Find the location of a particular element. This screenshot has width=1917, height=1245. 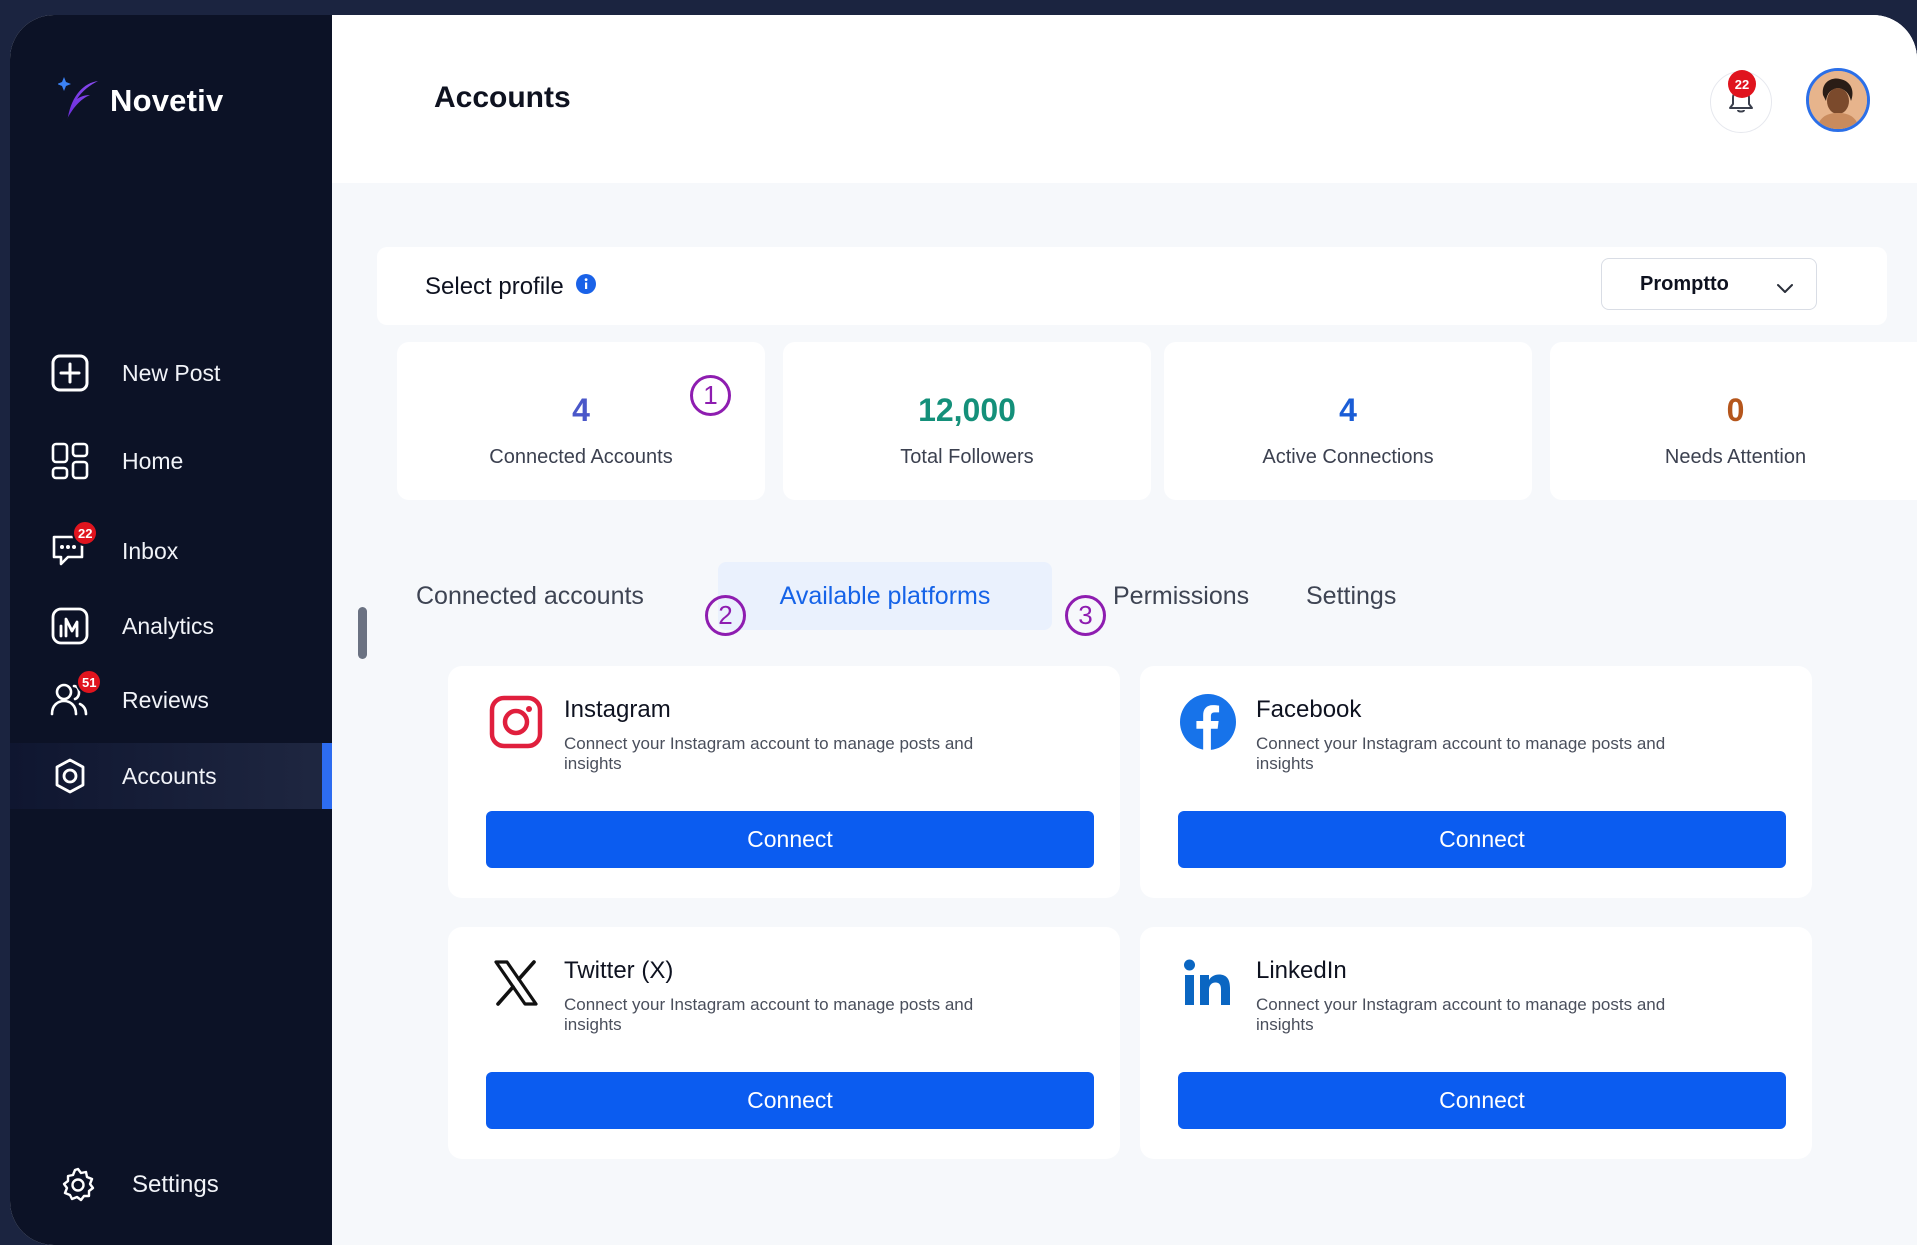

tab-available-platforms: Available platforms is located at coordinates (885, 596).